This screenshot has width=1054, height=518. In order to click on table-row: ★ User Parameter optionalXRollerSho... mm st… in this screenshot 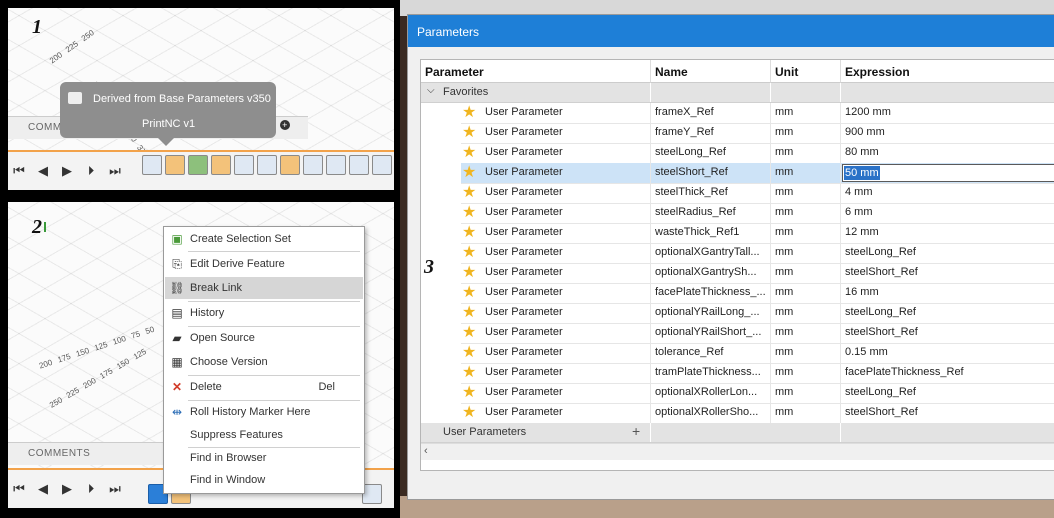, I will do `click(737, 413)`.